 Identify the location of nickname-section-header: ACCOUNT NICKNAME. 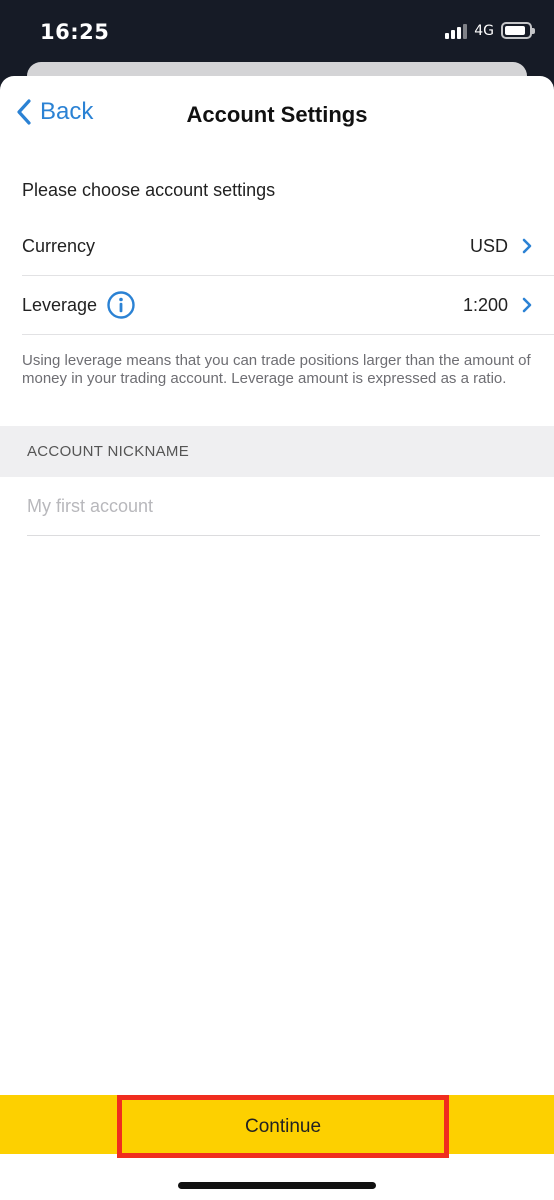
(277, 451).